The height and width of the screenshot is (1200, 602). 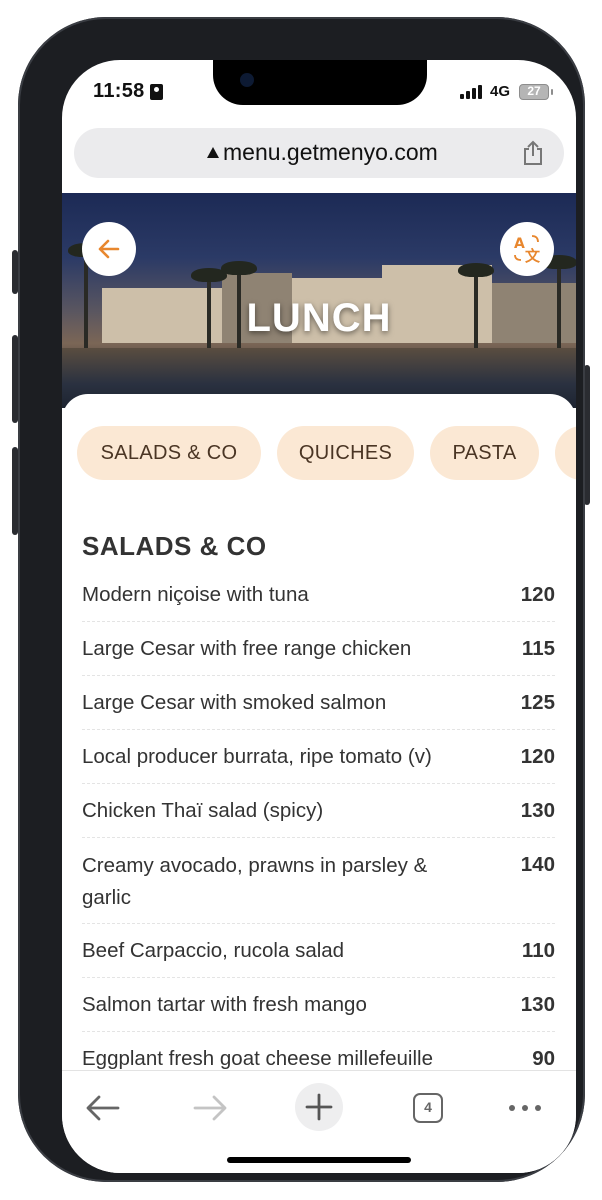 I want to click on share-icon, so click(x=533, y=153).